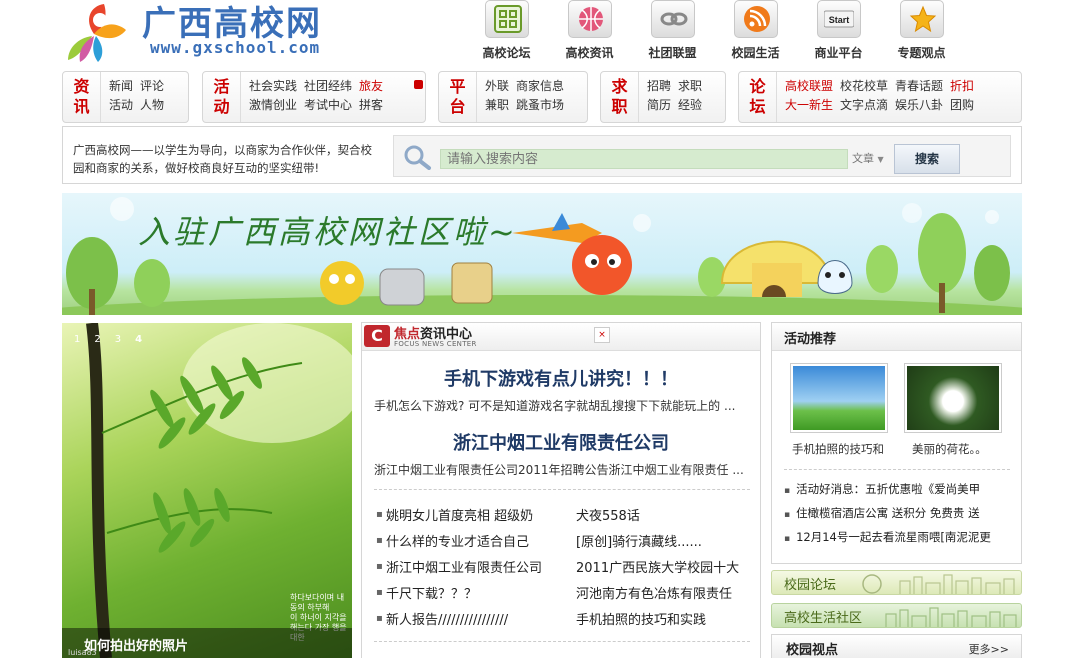 Image resolution: width=1069 pixels, height=658 pixels. Describe the element at coordinates (97, 339) in the screenshot. I see `slider-dot: 2` at that location.